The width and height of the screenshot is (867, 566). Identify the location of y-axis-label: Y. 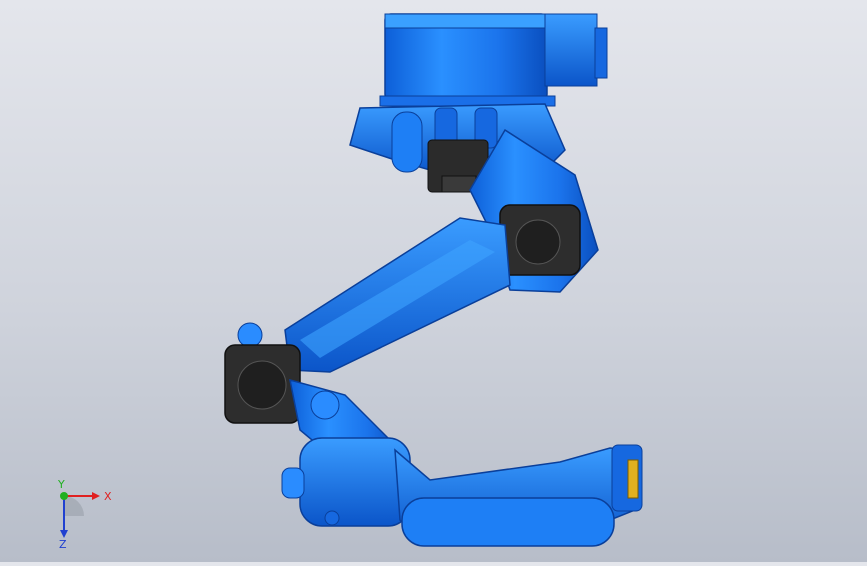
(61, 484).